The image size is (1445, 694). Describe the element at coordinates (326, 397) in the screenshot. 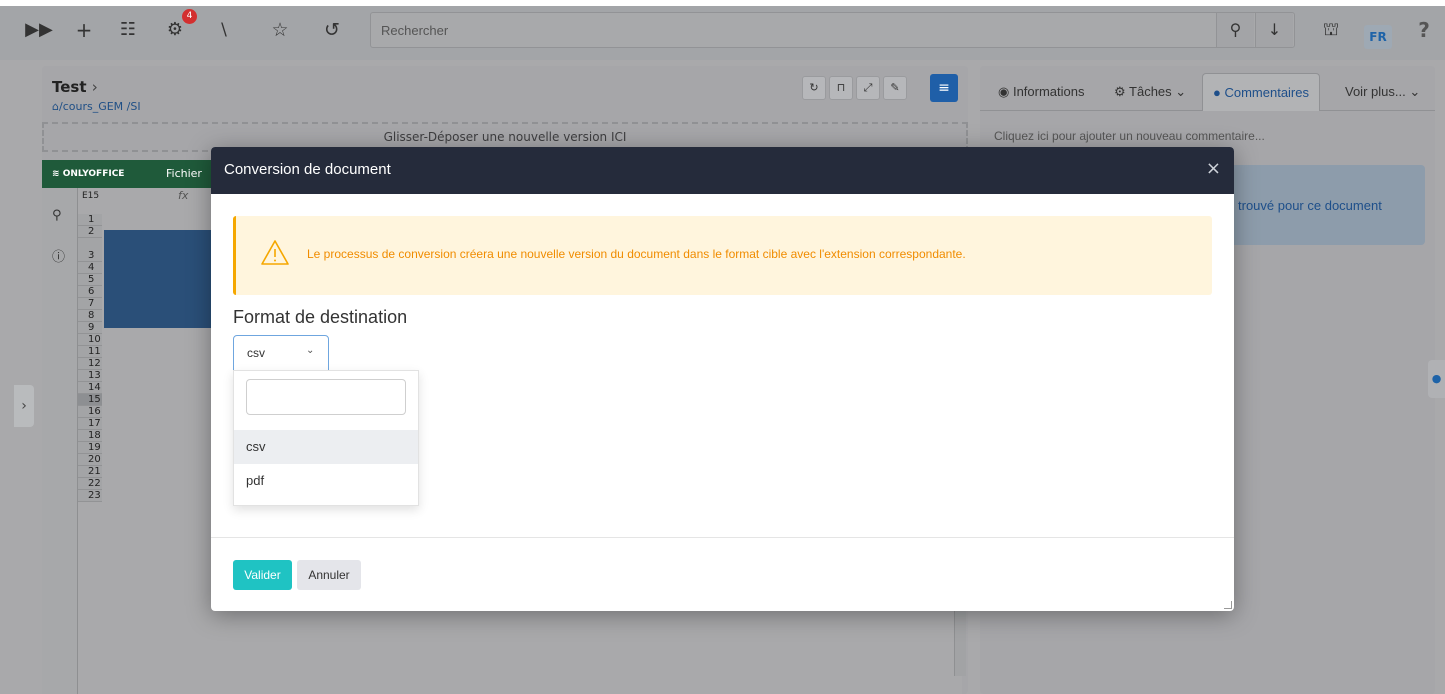

I see `dropdown-search-input` at that location.